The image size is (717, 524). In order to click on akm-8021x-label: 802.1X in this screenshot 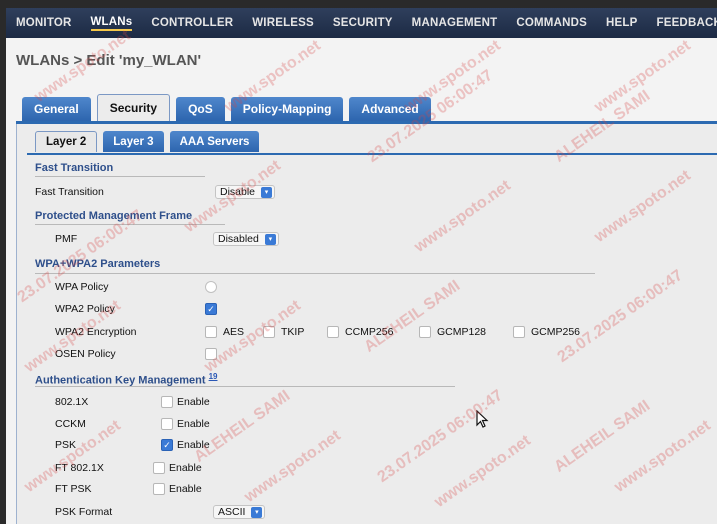, I will do `click(72, 402)`.